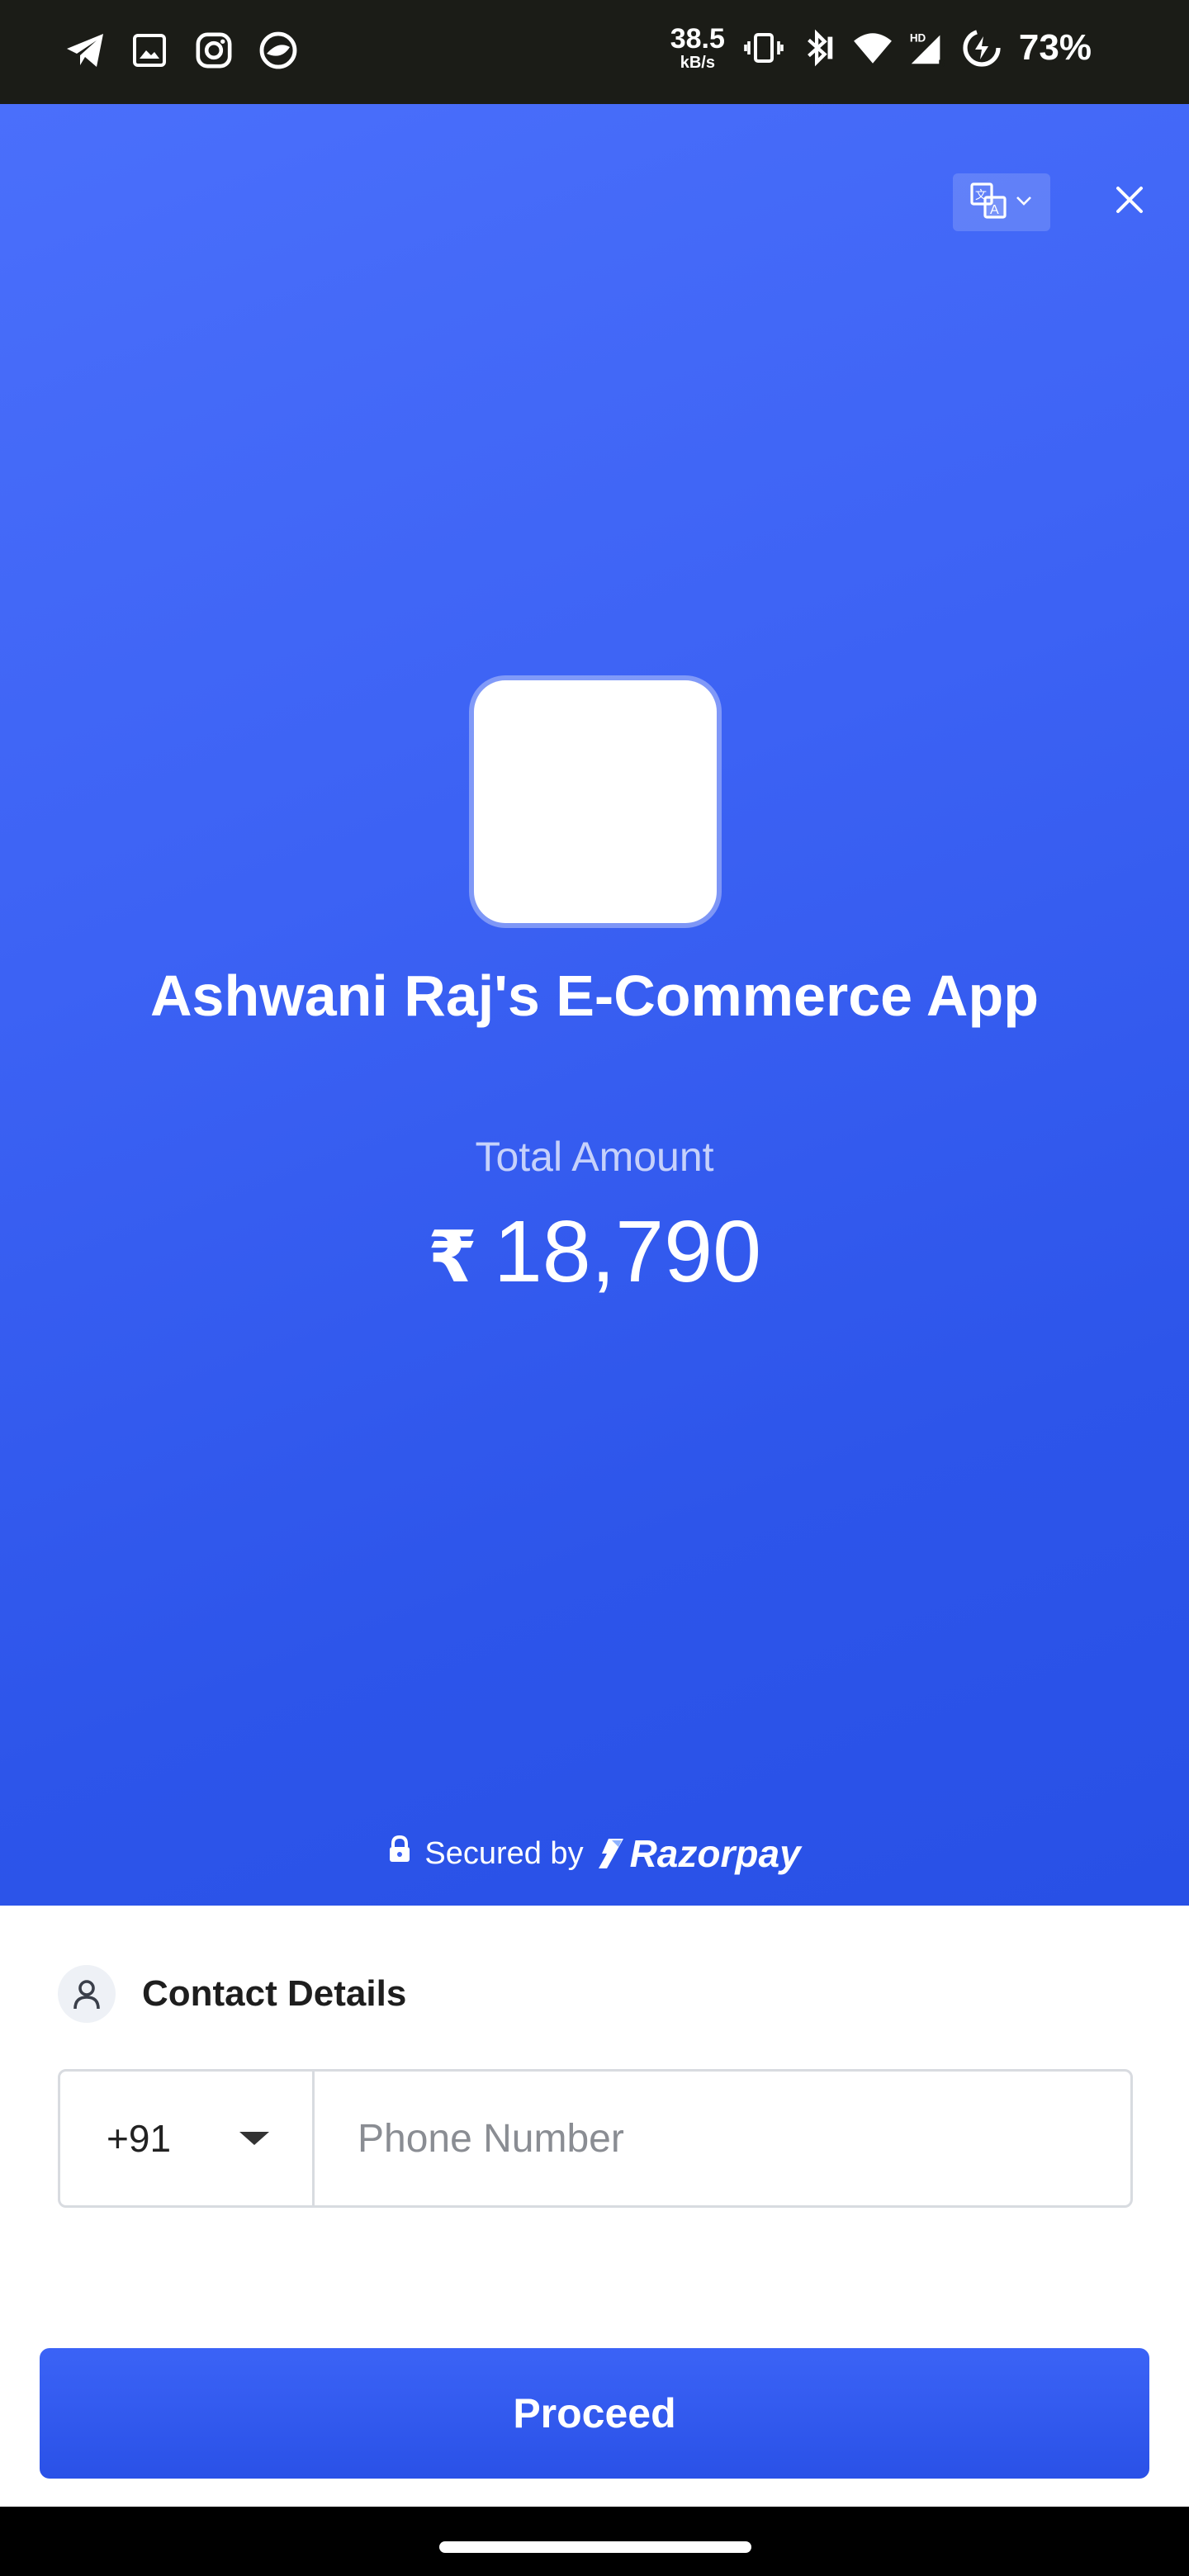 Image resolution: width=1189 pixels, height=2576 pixels. I want to click on currency-symbol: ₹, so click(452, 1257).